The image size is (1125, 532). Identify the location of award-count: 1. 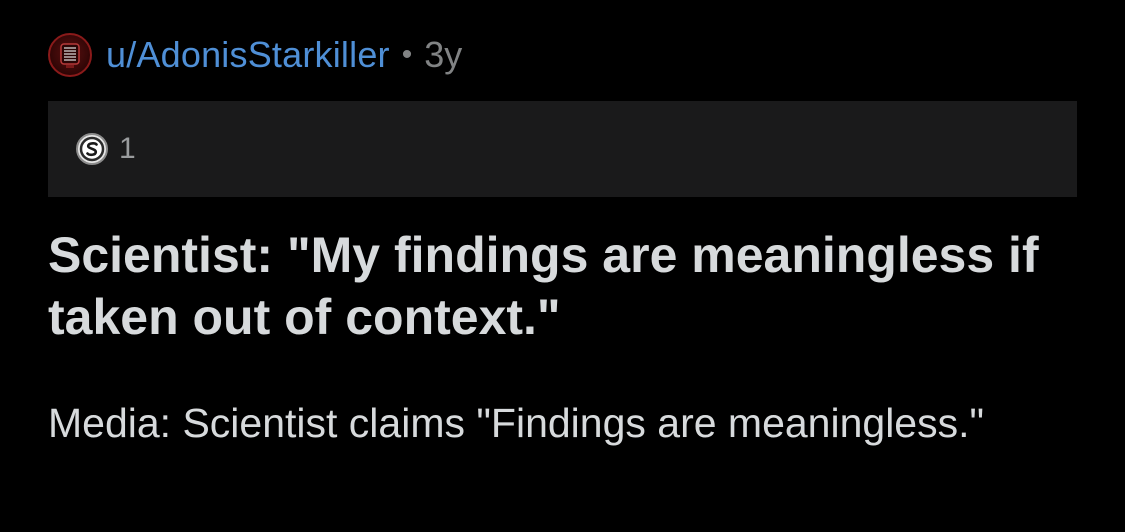
(127, 148).